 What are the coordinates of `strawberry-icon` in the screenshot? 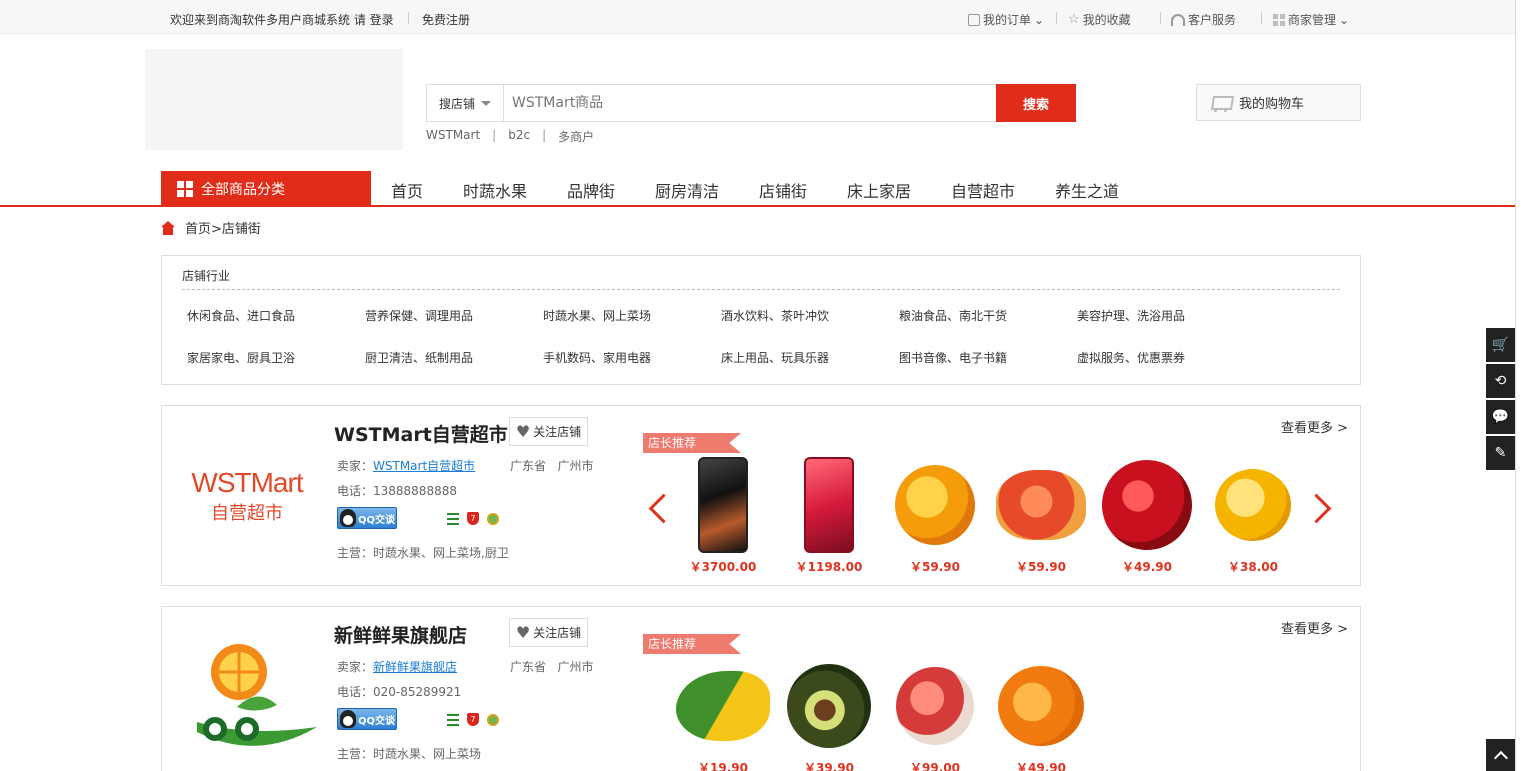 It's located at (1147, 505).